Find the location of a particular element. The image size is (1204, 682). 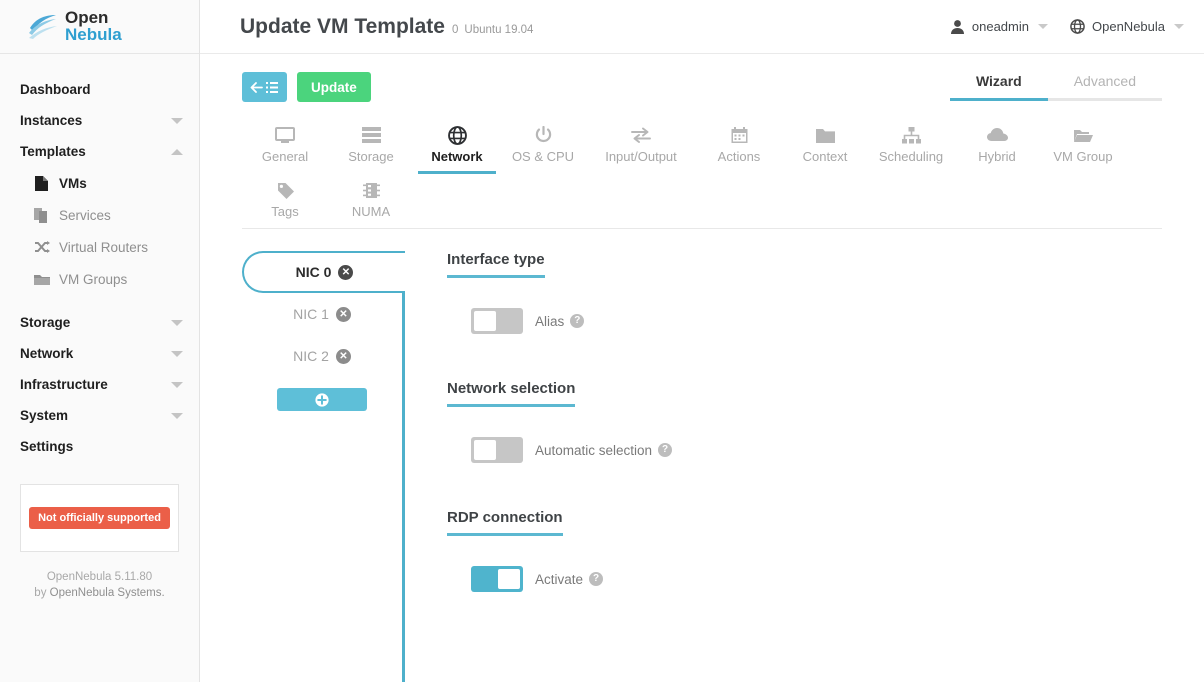

nic-tab-label: NIC 2 is located at coordinates (311, 356).